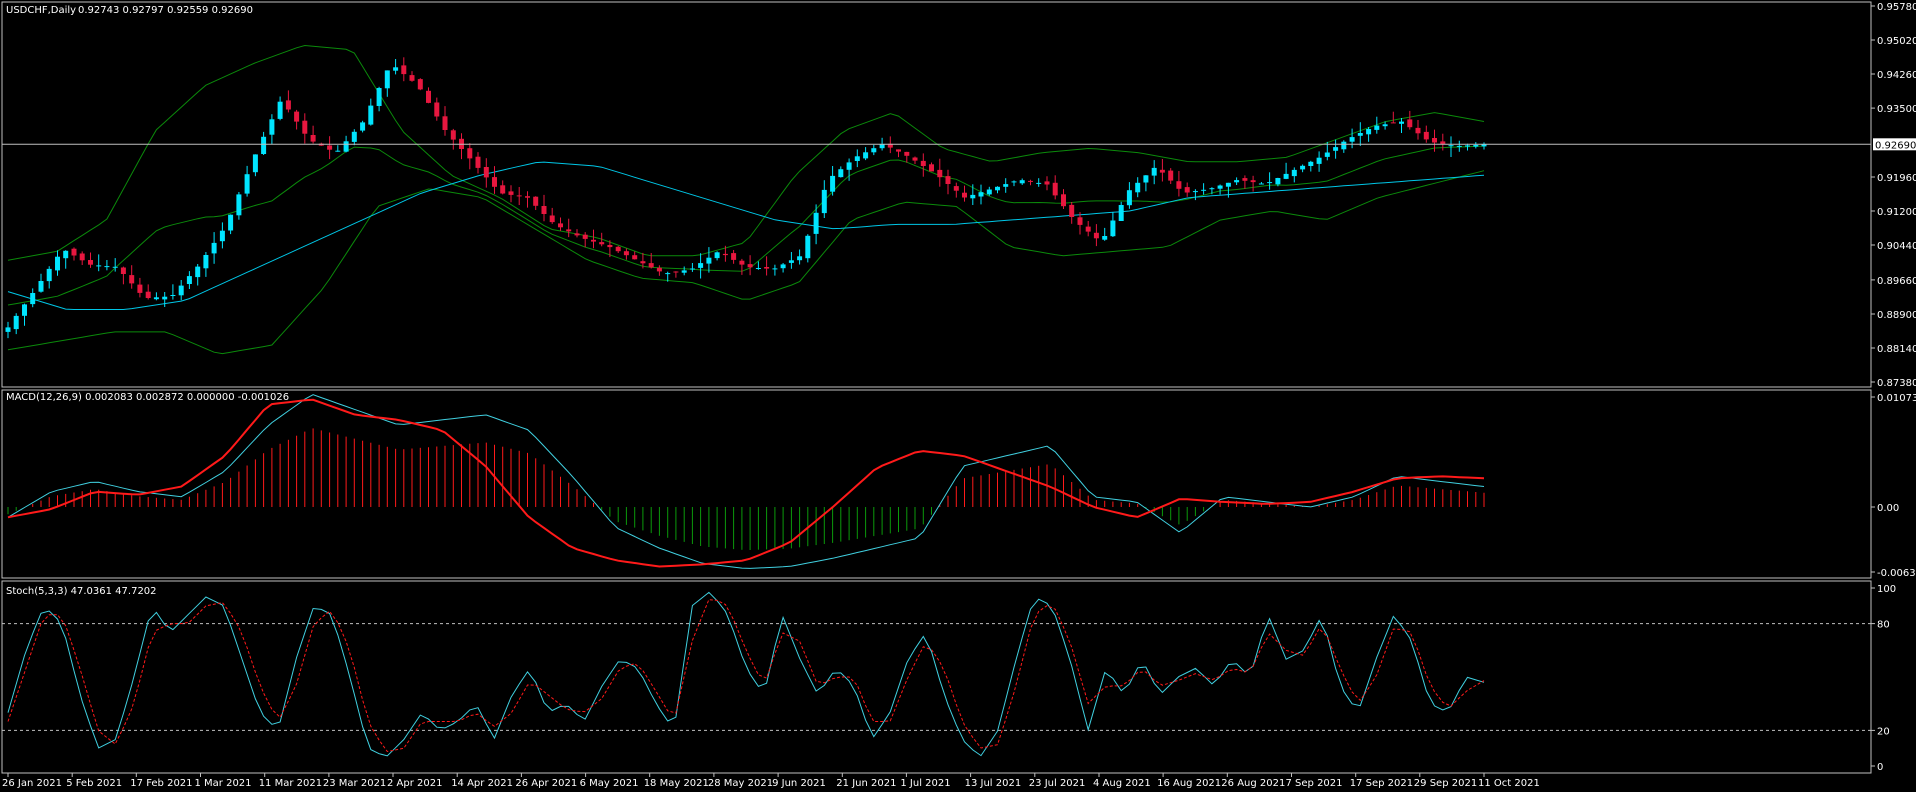 The width and height of the screenshot is (1916, 792). Describe the element at coordinates (546, 783) in the screenshot. I see `date-tick-label: 26 Apr 2021` at that location.